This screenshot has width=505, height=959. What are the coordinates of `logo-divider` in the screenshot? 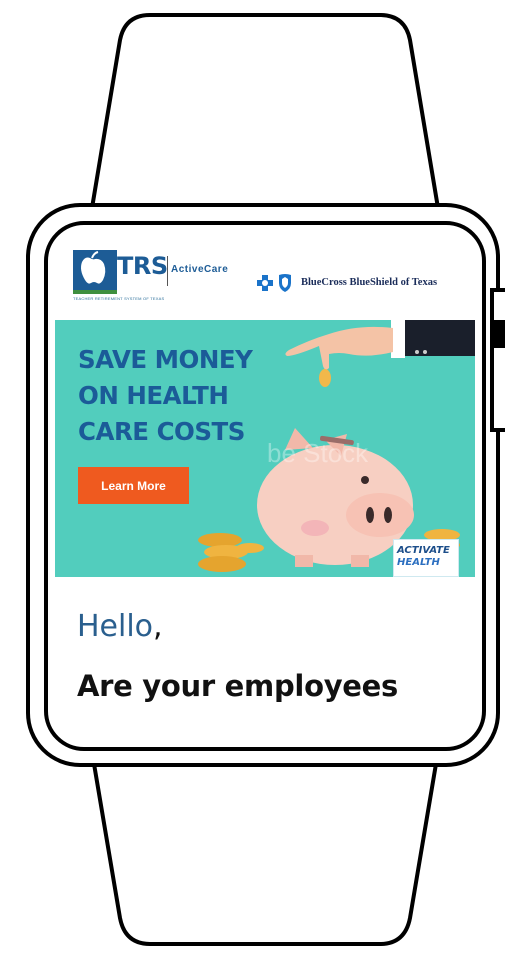 It's located at (167, 271).